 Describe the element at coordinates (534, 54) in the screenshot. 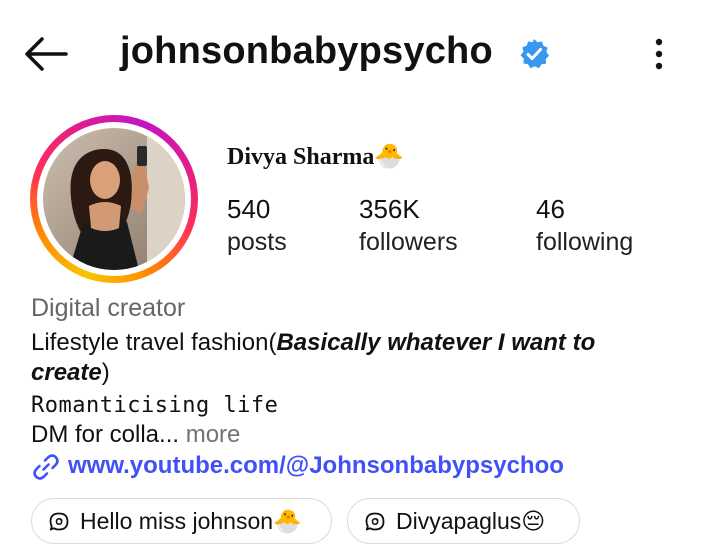

I see `verified-badge-icon` at that location.